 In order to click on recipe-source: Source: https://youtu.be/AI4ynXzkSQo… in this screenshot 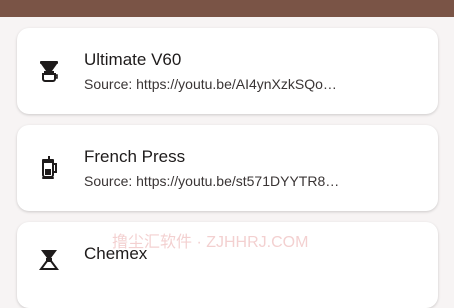, I will do `click(210, 84)`.